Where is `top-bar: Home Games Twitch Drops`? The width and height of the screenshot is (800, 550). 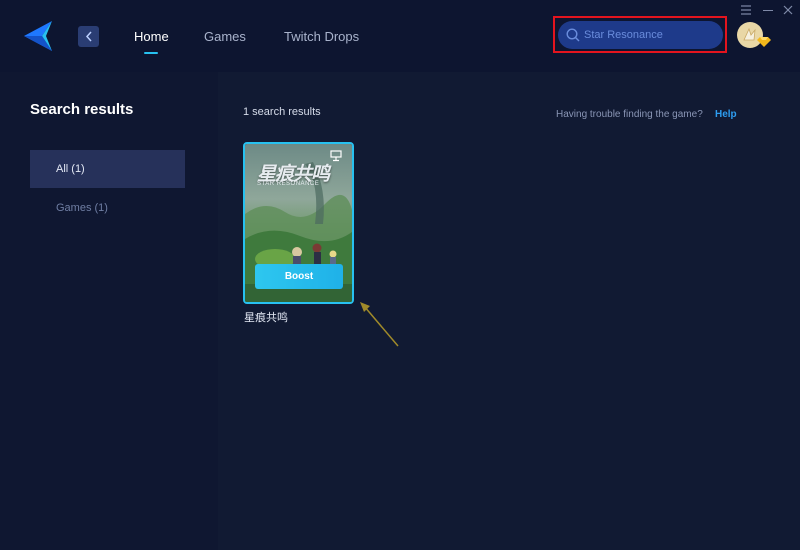 top-bar: Home Games Twitch Drops is located at coordinates (400, 36).